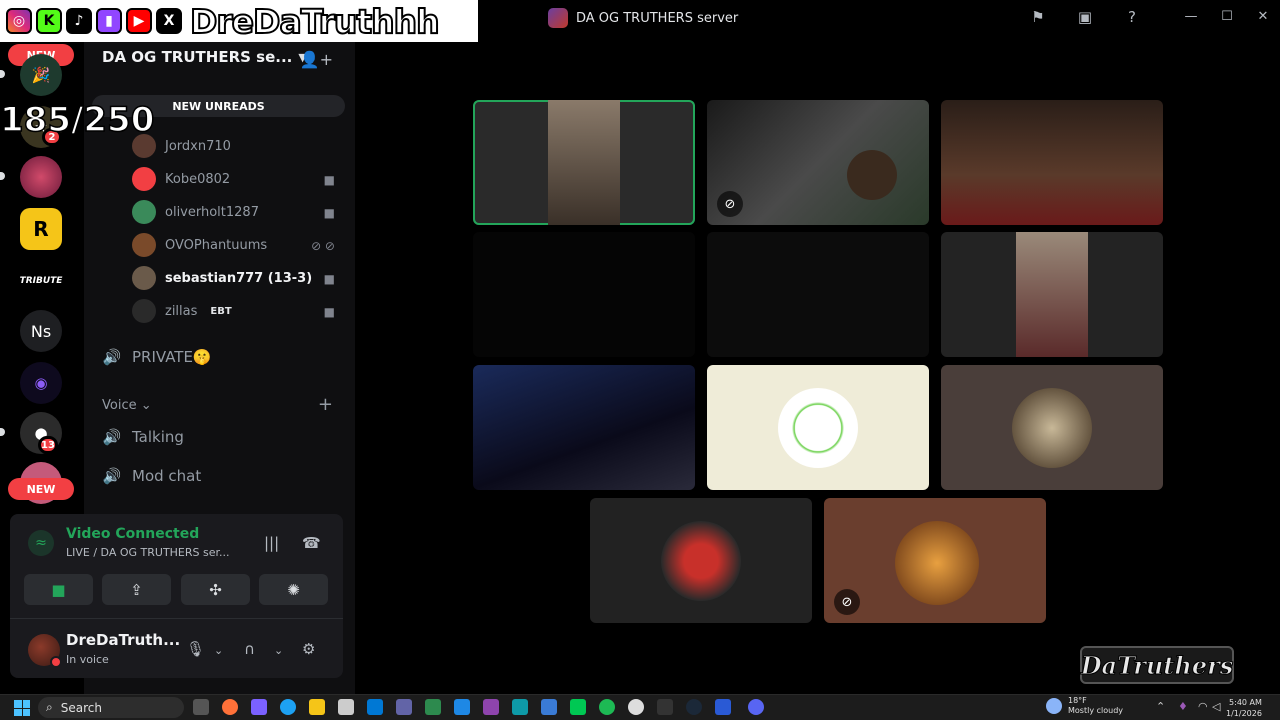 The height and width of the screenshot is (720, 1280). Describe the element at coordinates (1084, 706) in the screenshot. I see `weather-widget: 18°F Mostly cloudy` at that location.